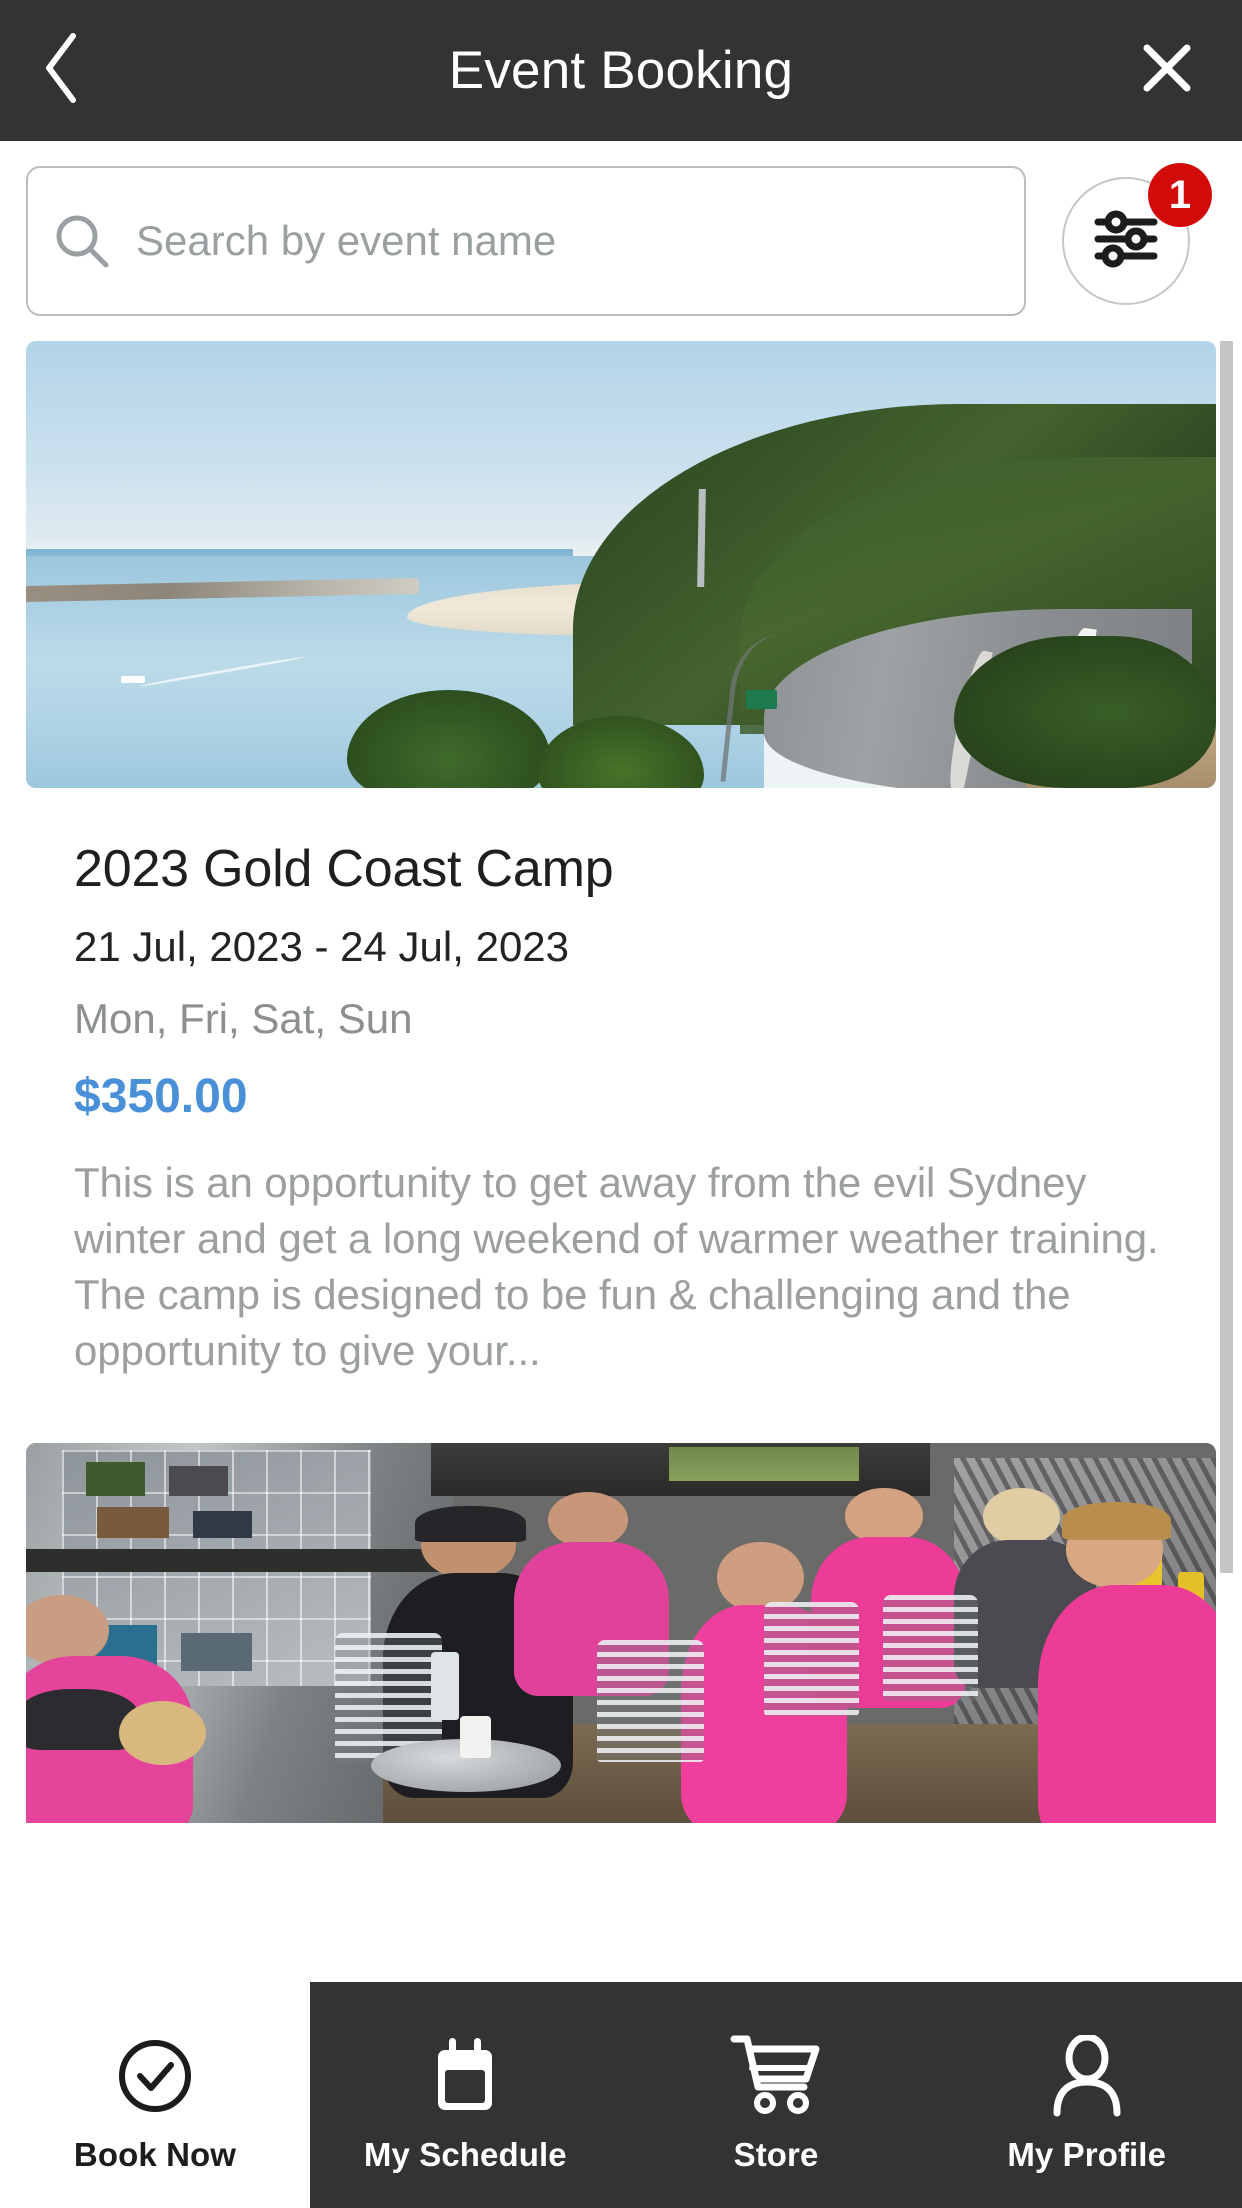 Image resolution: width=1242 pixels, height=2208 pixels. Describe the element at coordinates (1087, 2154) in the screenshot. I see `nav-label: My Profile` at that location.